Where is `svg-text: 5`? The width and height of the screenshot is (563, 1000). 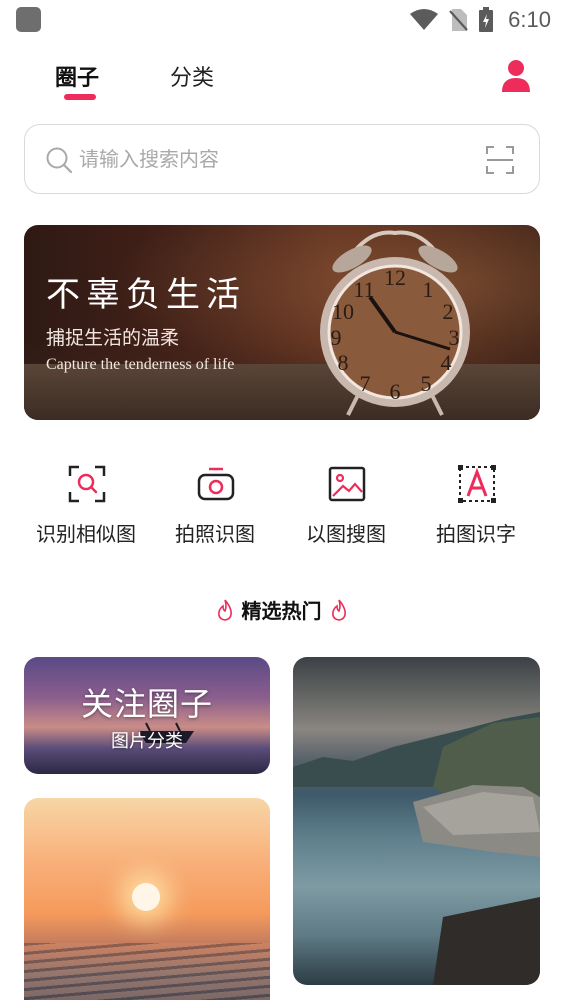
svg-text: 5 is located at coordinates (426, 383).